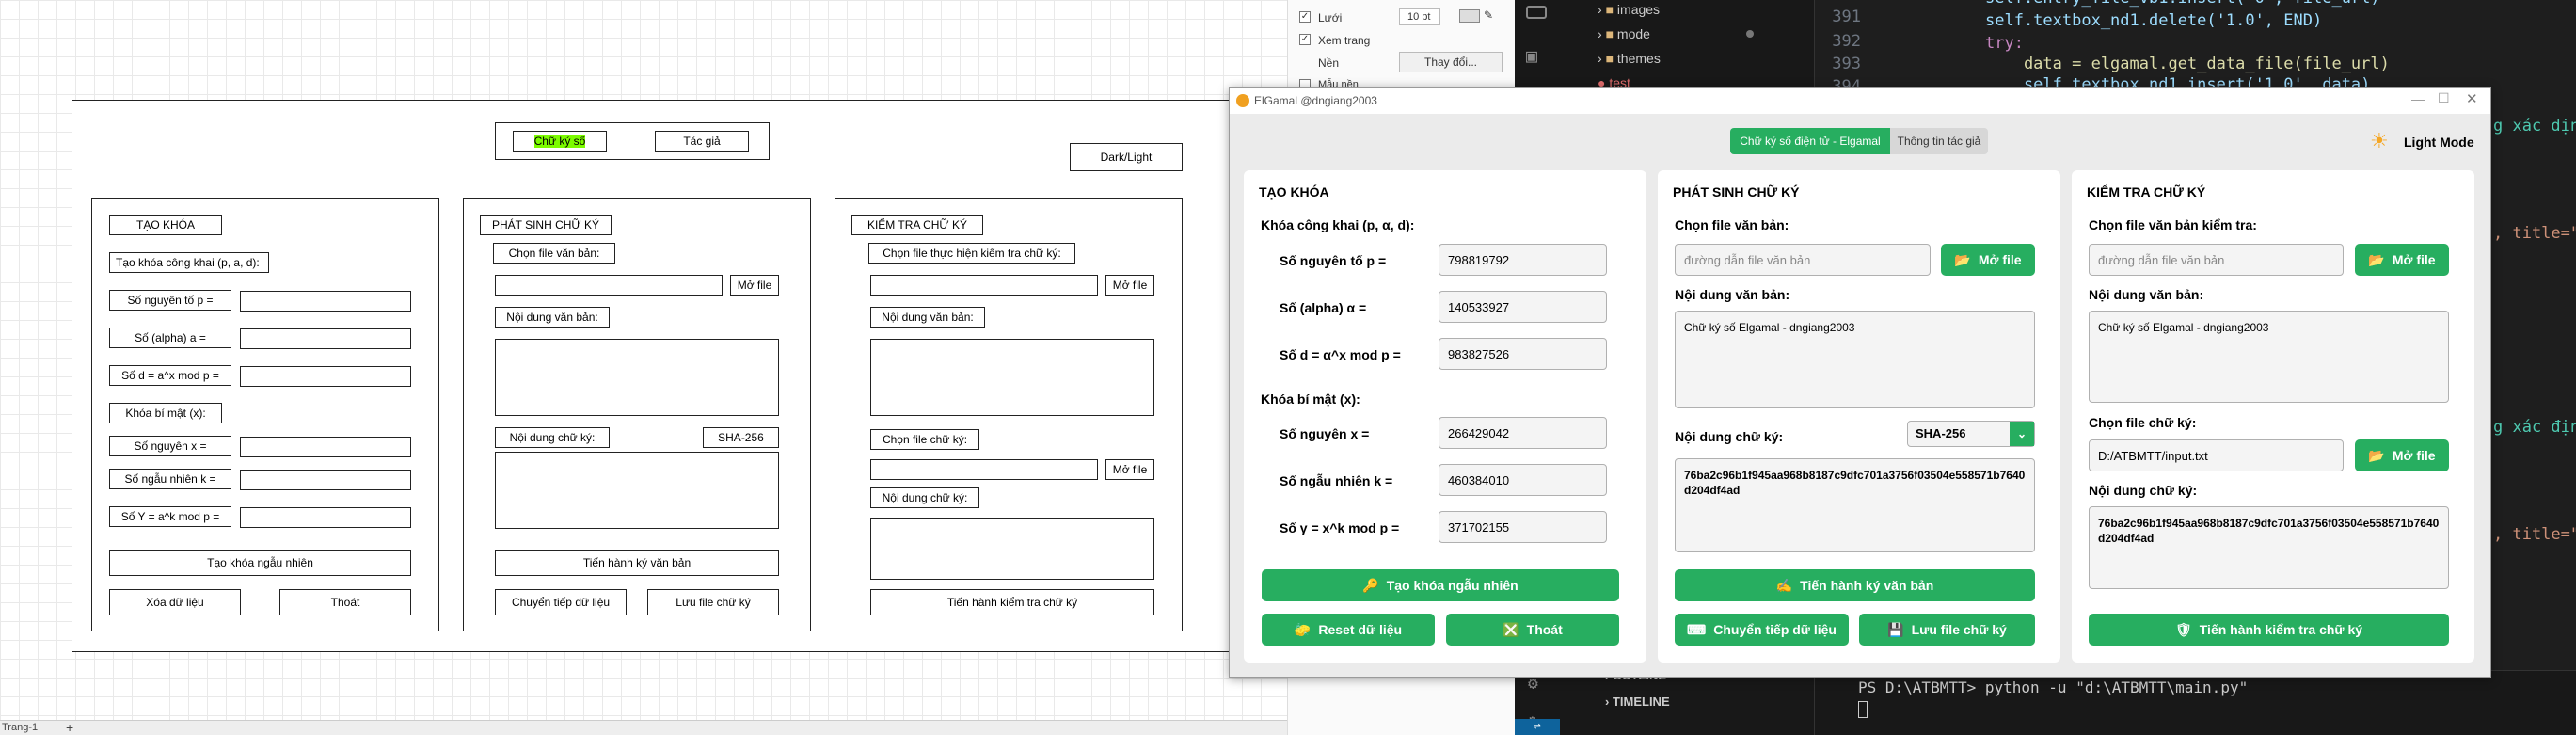  Describe the element at coordinates (1325, 433) in the screenshot. I see `x-label: Số nguyên x =` at that location.